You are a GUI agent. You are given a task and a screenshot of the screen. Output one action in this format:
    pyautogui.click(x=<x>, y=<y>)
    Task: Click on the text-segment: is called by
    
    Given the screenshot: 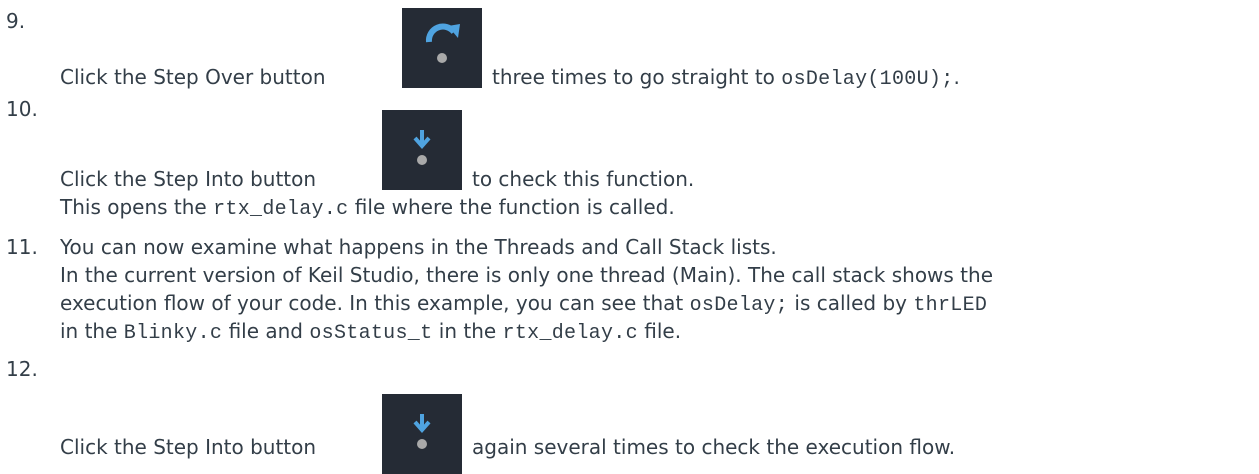 What is the action you would take?
    pyautogui.click(x=850, y=303)
    